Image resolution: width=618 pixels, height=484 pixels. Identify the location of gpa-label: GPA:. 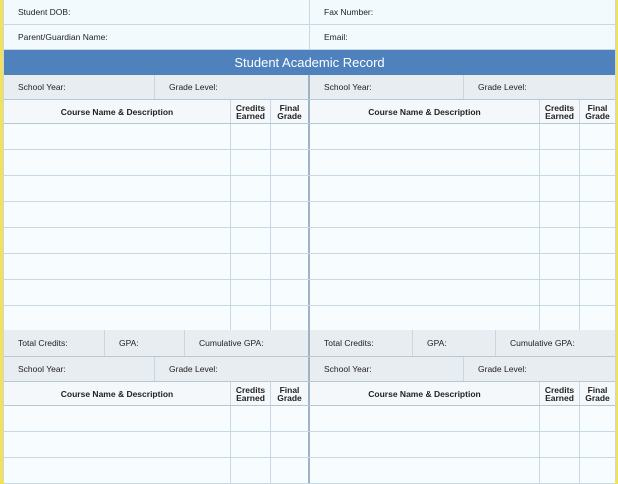
(437, 343).